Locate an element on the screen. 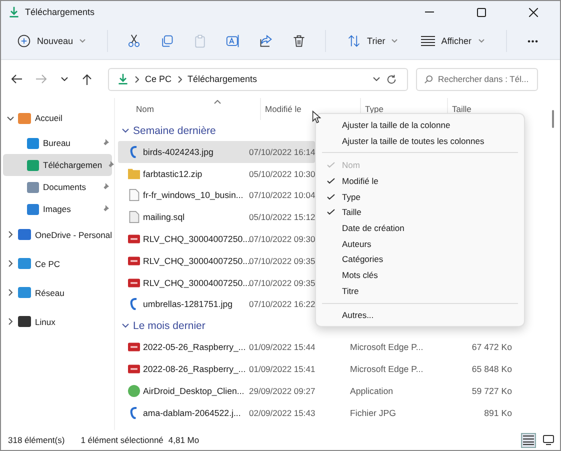 This screenshot has height=451, width=561. window-title: Téléchargements is located at coordinates (60, 12).